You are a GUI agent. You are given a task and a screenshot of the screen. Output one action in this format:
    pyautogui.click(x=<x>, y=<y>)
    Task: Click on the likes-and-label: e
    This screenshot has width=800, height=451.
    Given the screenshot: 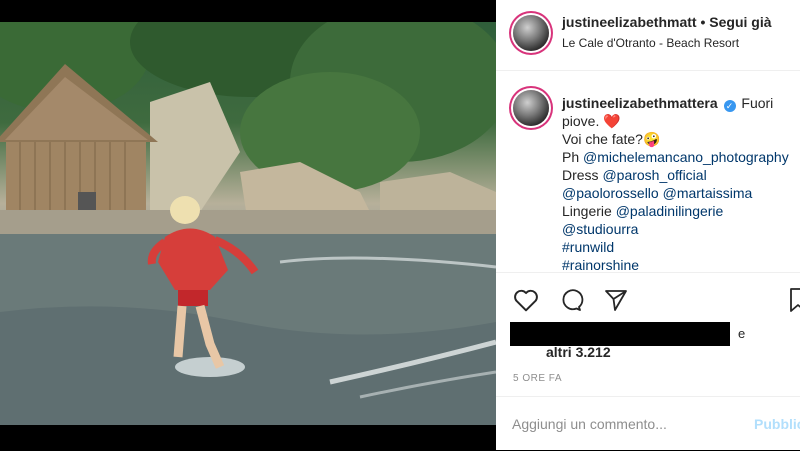 What is the action you would take?
    pyautogui.click(x=742, y=333)
    